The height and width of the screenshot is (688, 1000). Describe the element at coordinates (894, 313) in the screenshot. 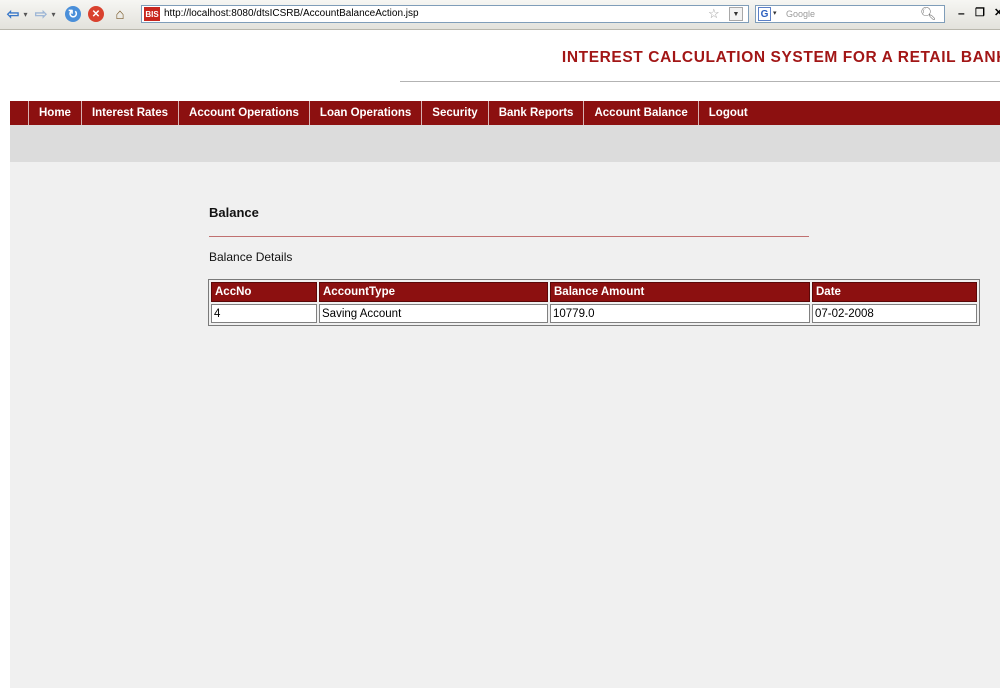

I see `cell-date: 07-02-2008` at that location.